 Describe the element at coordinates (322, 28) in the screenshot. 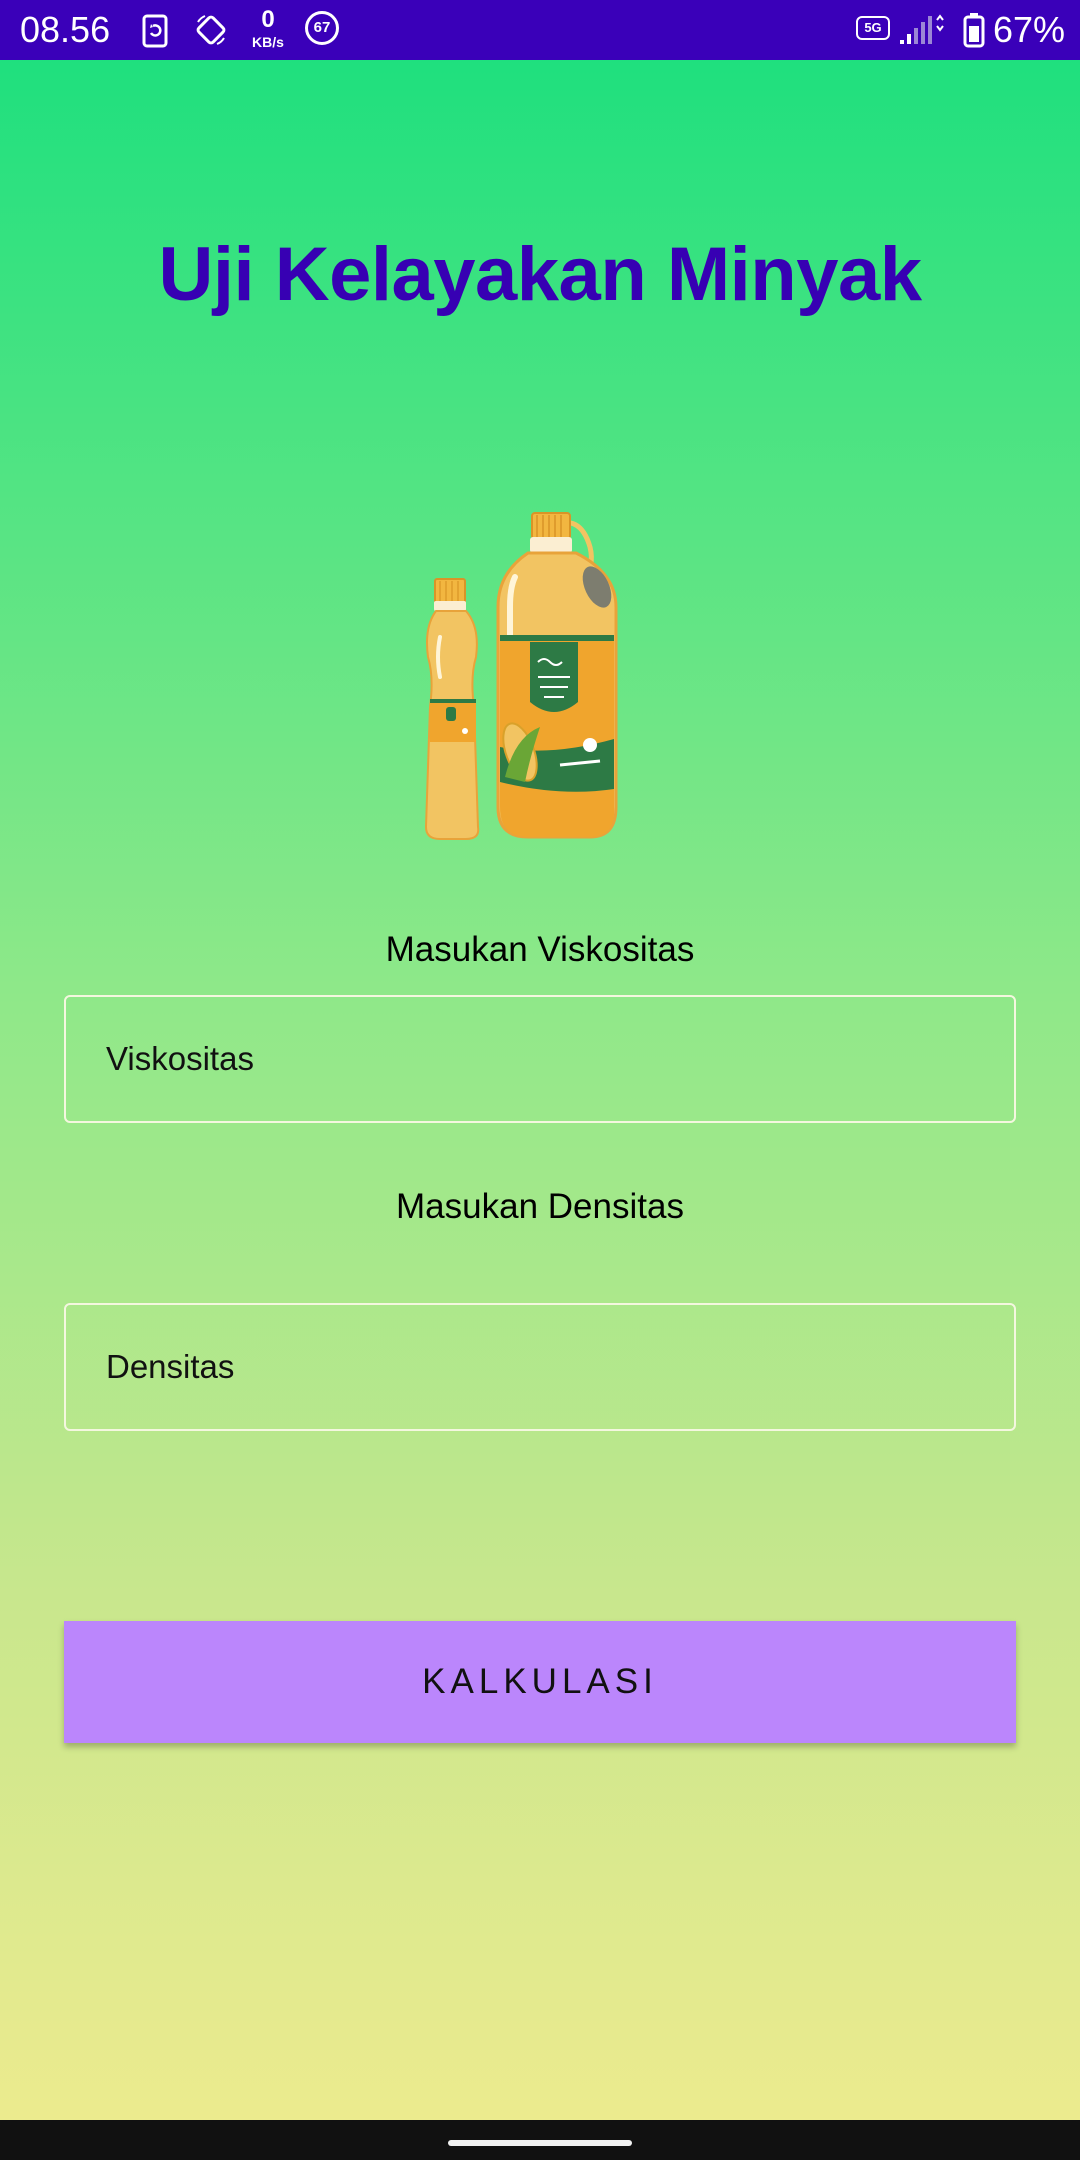

I see `notification-badge: 67` at that location.